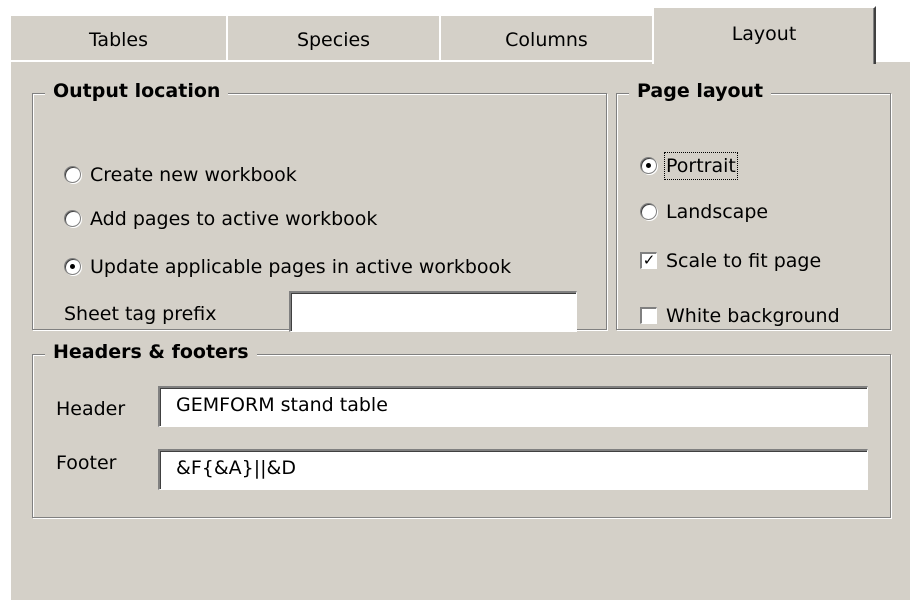 This screenshot has width=910, height=600. I want to click on checkbox-label: Scale to fit page, so click(744, 261).